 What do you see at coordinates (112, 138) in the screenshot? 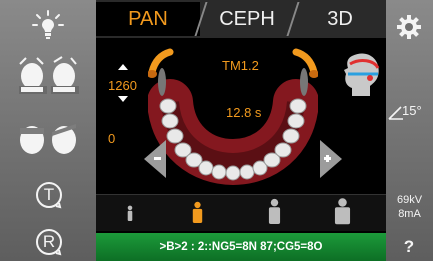
I see `height-offset-value: 0` at bounding box center [112, 138].